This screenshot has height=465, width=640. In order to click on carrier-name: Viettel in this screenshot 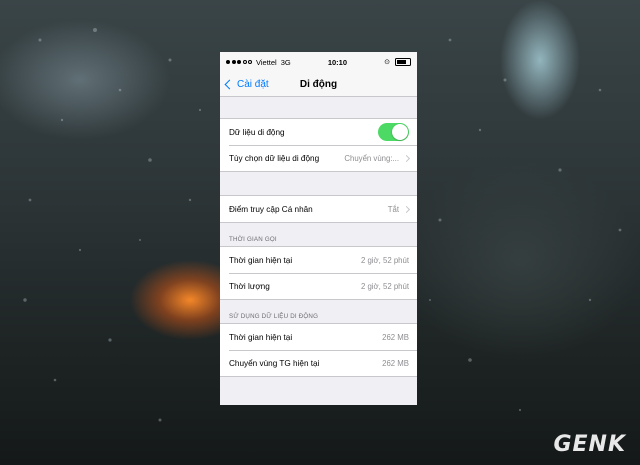, I will do `click(266, 62)`.